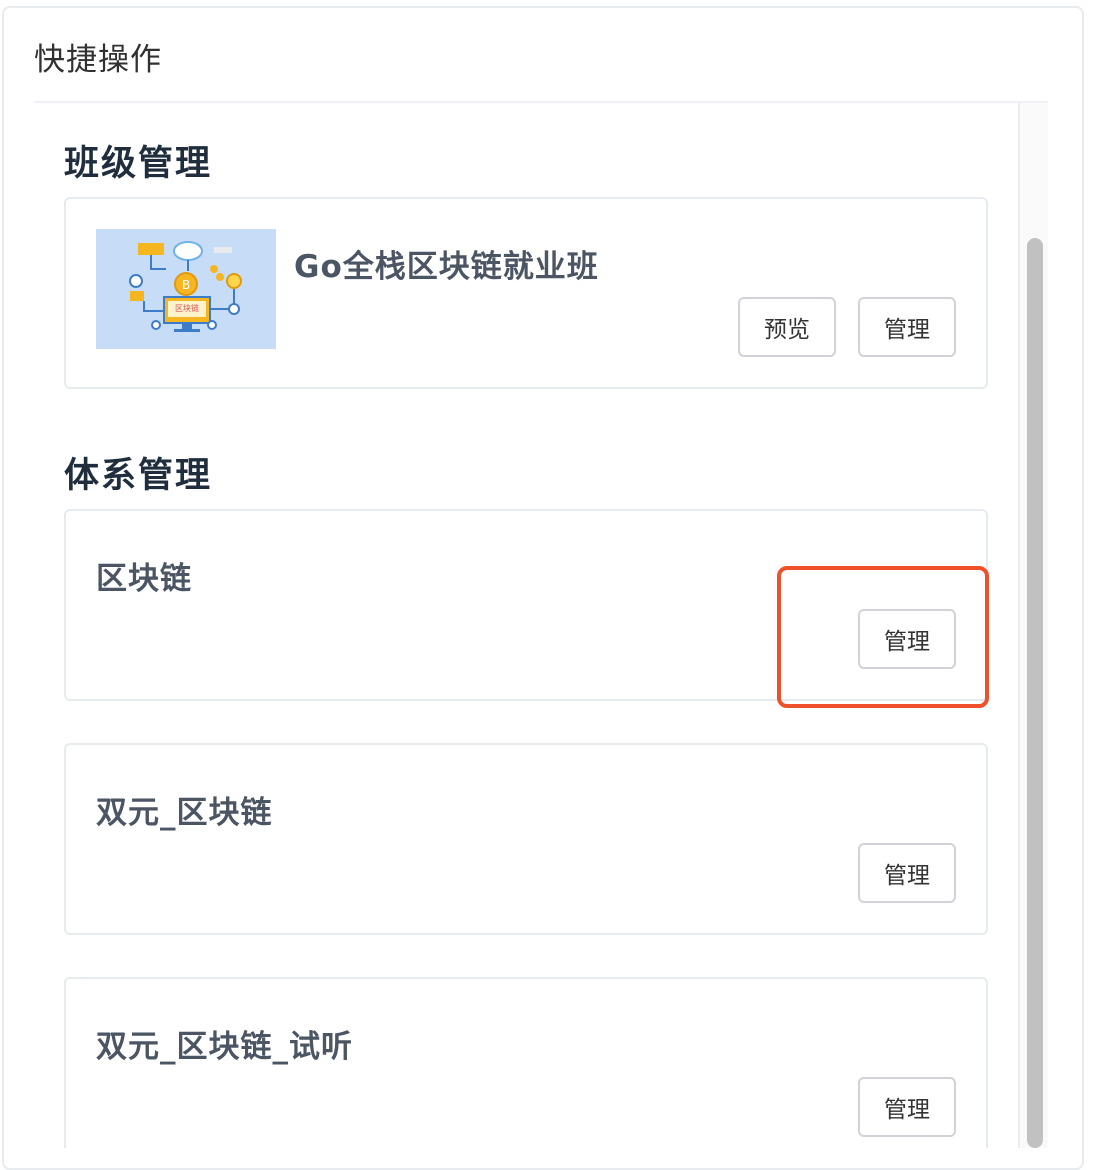 The width and height of the screenshot is (1096, 1170). What do you see at coordinates (526, 1062) in the screenshot?
I see `system-card: 双元_区块链_试听 管理` at bounding box center [526, 1062].